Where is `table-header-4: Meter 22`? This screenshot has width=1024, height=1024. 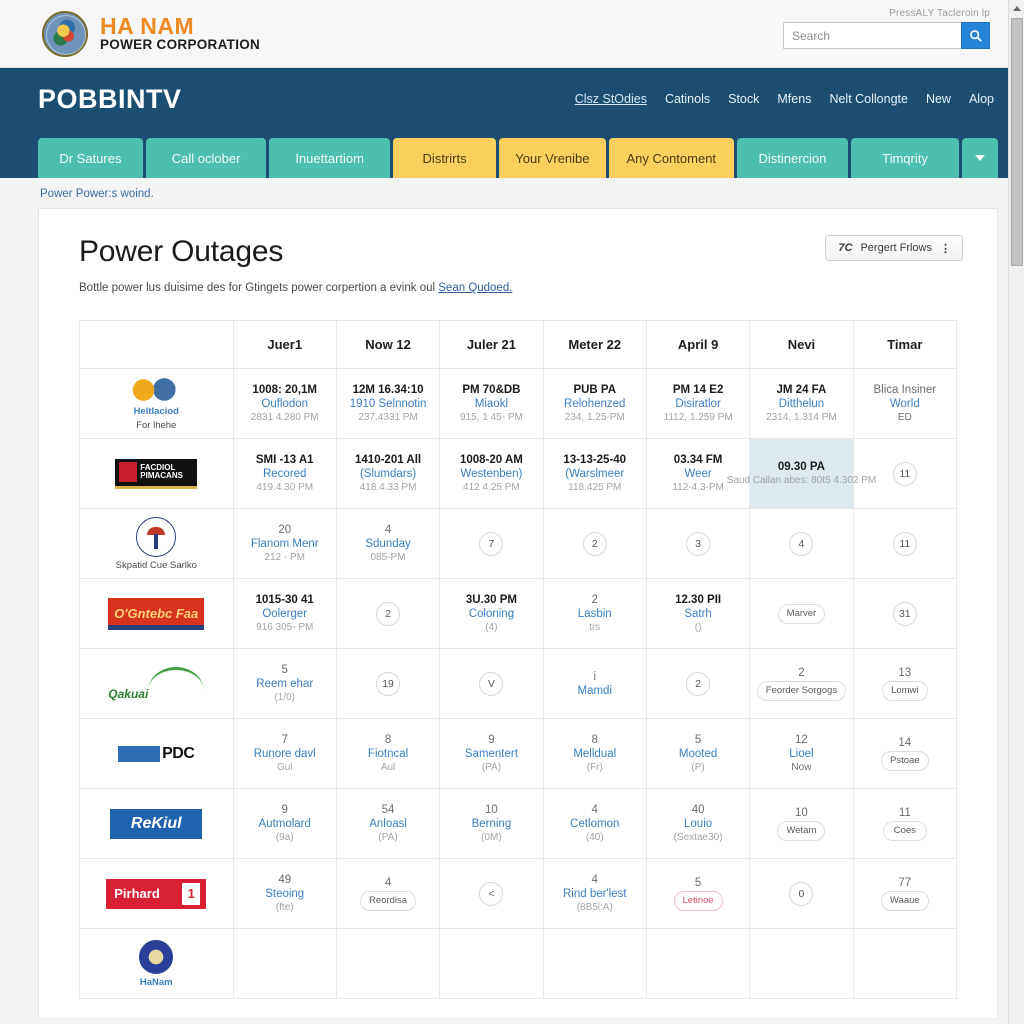
table-header-4: Meter 22 is located at coordinates (594, 345).